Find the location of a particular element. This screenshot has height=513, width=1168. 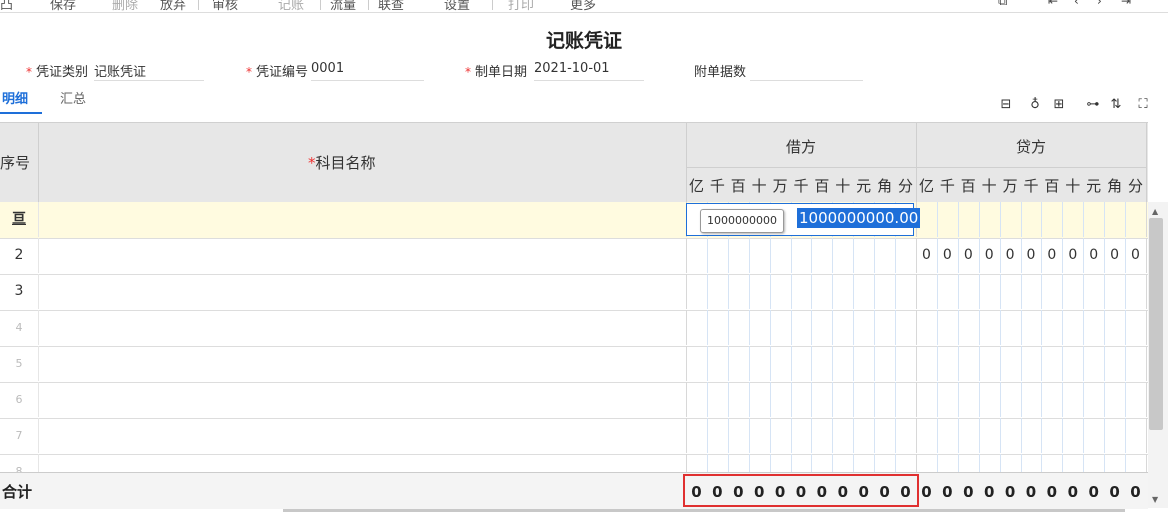

row-number: 亘 is located at coordinates (19, 219).